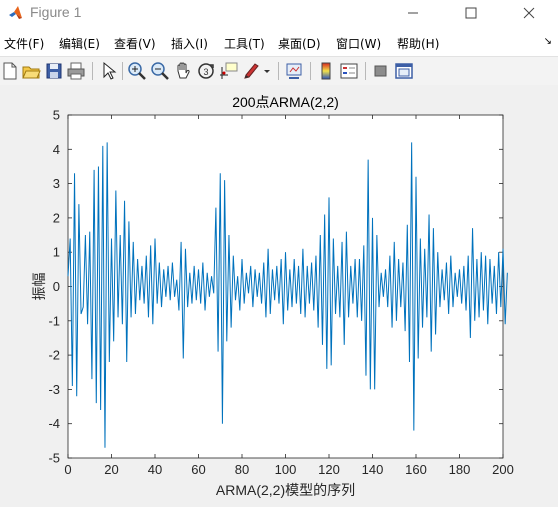  I want to click on x-tick-label: 40, so click(155, 469).